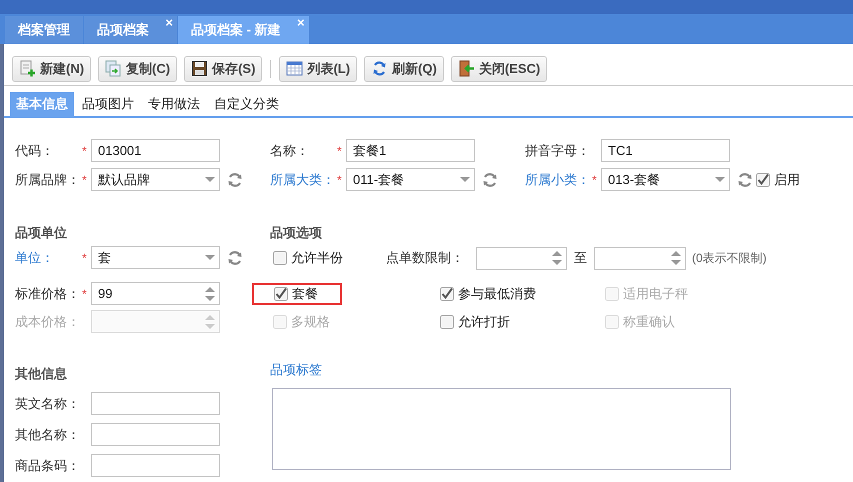 Image resolution: width=853 pixels, height=482 pixels. I want to click on dropdown-field: 默认品牌, so click(155, 179).